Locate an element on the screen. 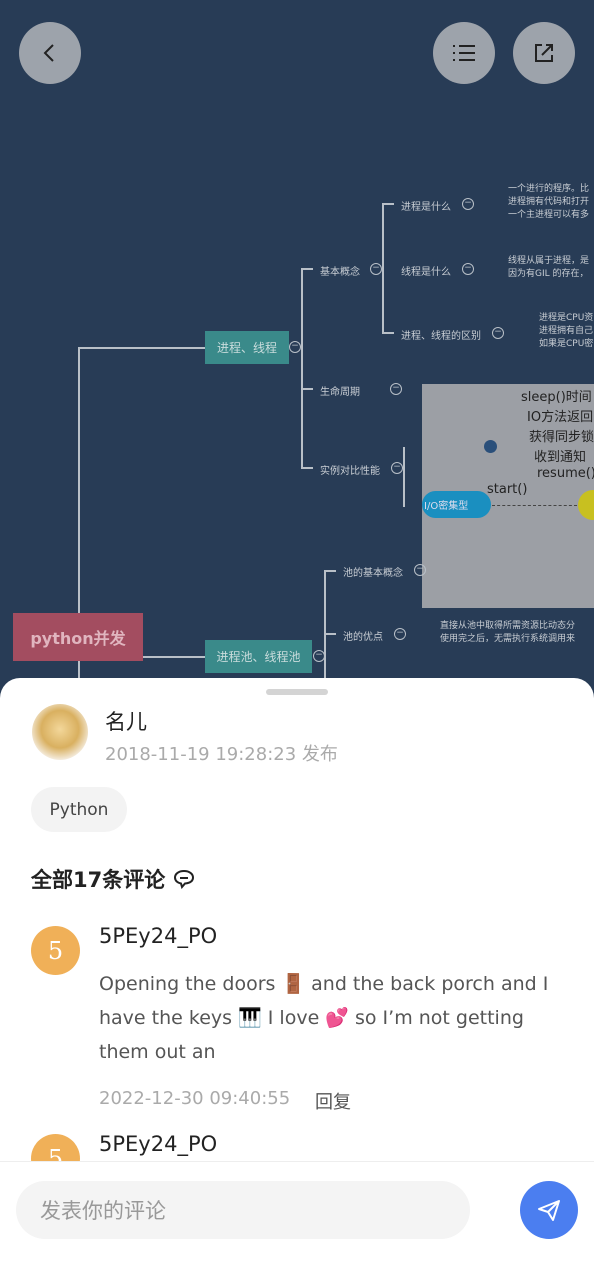 The height and width of the screenshot is (1280, 594). list-icon is located at coordinates (464, 53).